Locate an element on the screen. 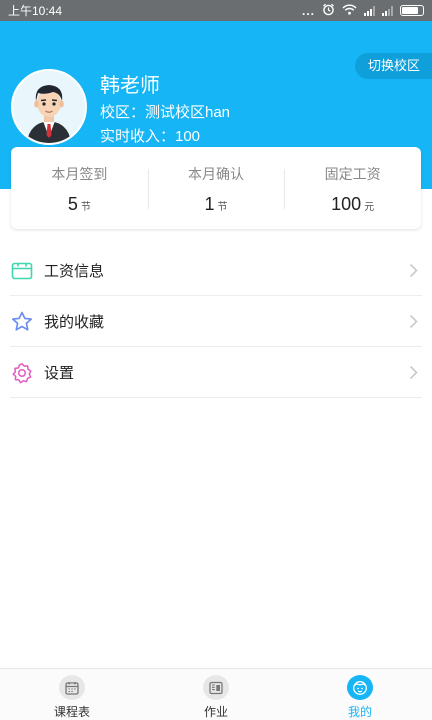 This screenshot has height=720, width=432. income-info: 实时收入：100 is located at coordinates (150, 136).